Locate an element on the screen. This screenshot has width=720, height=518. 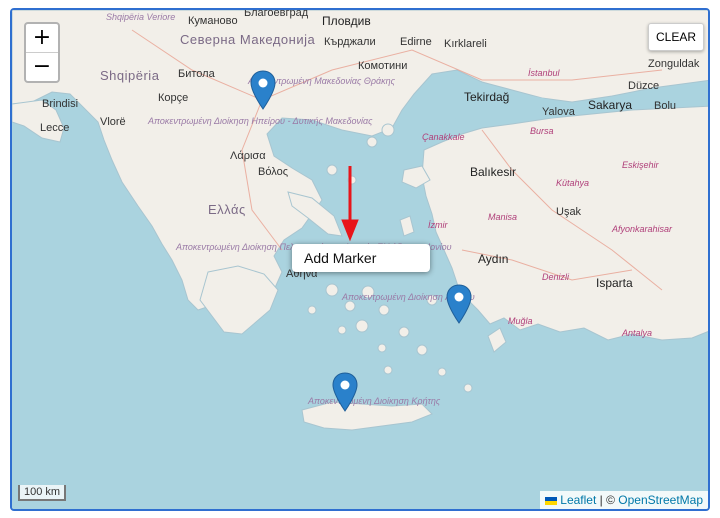
city-label-lecce: Lecce is located at coordinates (55, 128).